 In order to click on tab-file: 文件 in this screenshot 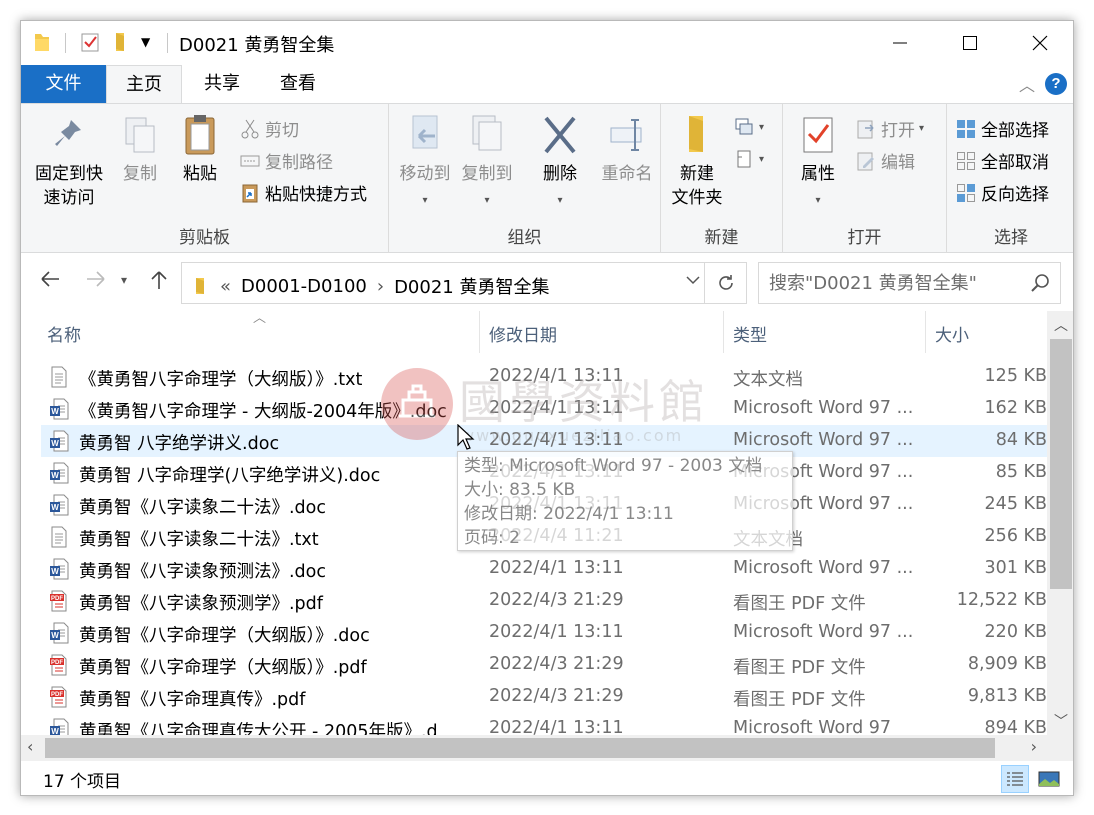, I will do `click(63, 84)`.